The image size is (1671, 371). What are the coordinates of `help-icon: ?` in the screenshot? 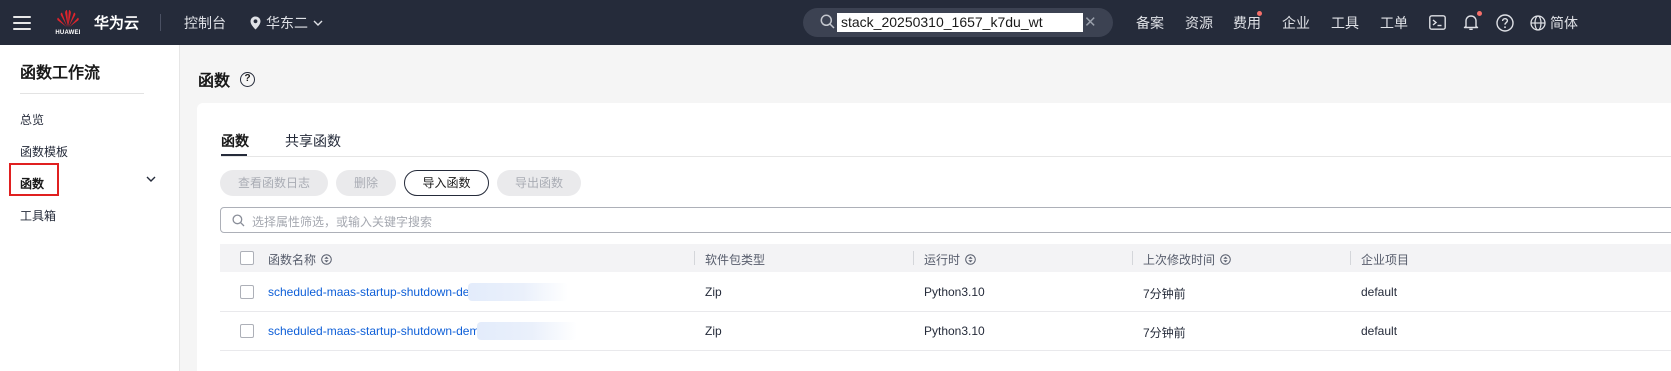 It's located at (248, 79).